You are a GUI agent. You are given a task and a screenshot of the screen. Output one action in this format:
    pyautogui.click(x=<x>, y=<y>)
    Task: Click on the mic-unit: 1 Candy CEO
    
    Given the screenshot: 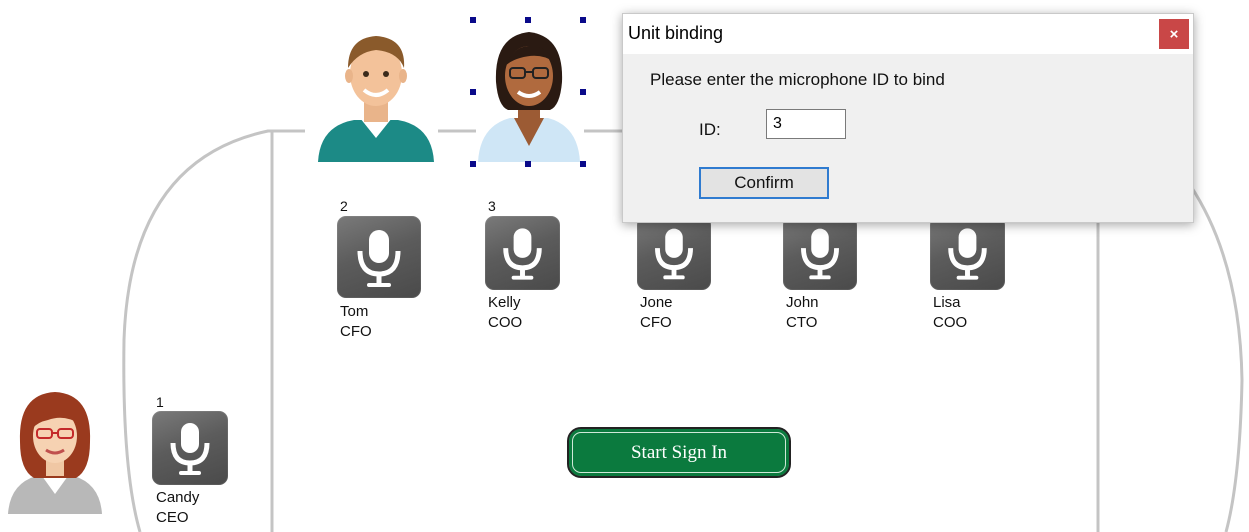 What is the action you would take?
    pyautogui.click(x=192, y=462)
    